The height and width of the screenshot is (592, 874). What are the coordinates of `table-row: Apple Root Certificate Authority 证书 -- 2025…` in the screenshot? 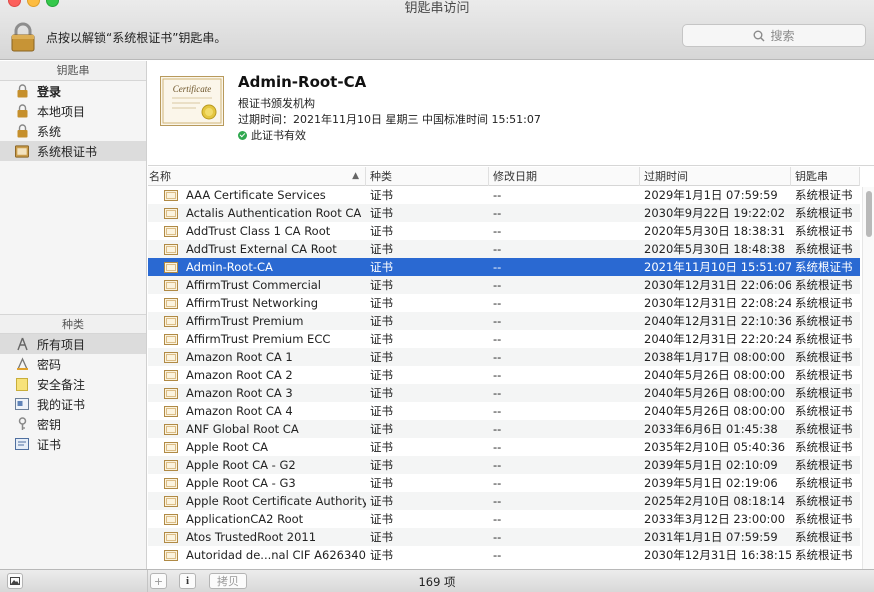 It's located at (504, 501).